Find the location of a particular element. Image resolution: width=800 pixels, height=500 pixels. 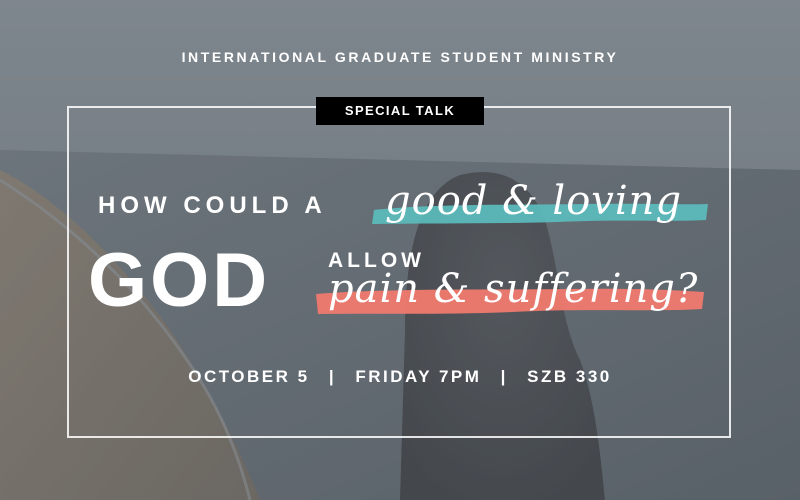

headline-script1: good & loving is located at coordinates (534, 201).